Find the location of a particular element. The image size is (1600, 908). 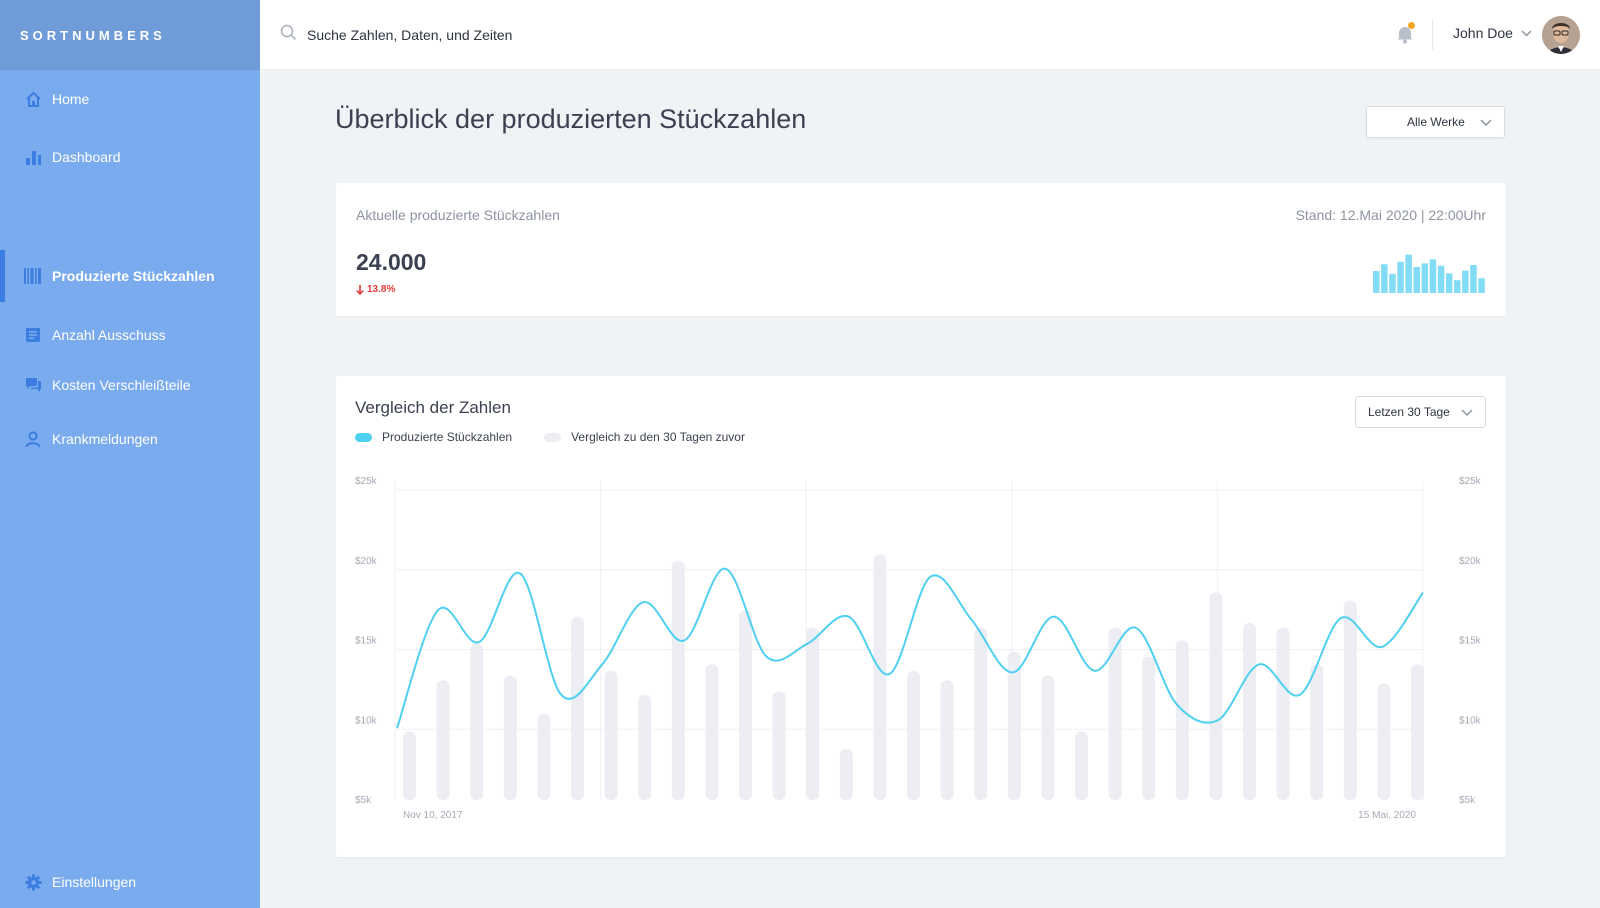

sparkline-chart is located at coordinates (1429, 273).